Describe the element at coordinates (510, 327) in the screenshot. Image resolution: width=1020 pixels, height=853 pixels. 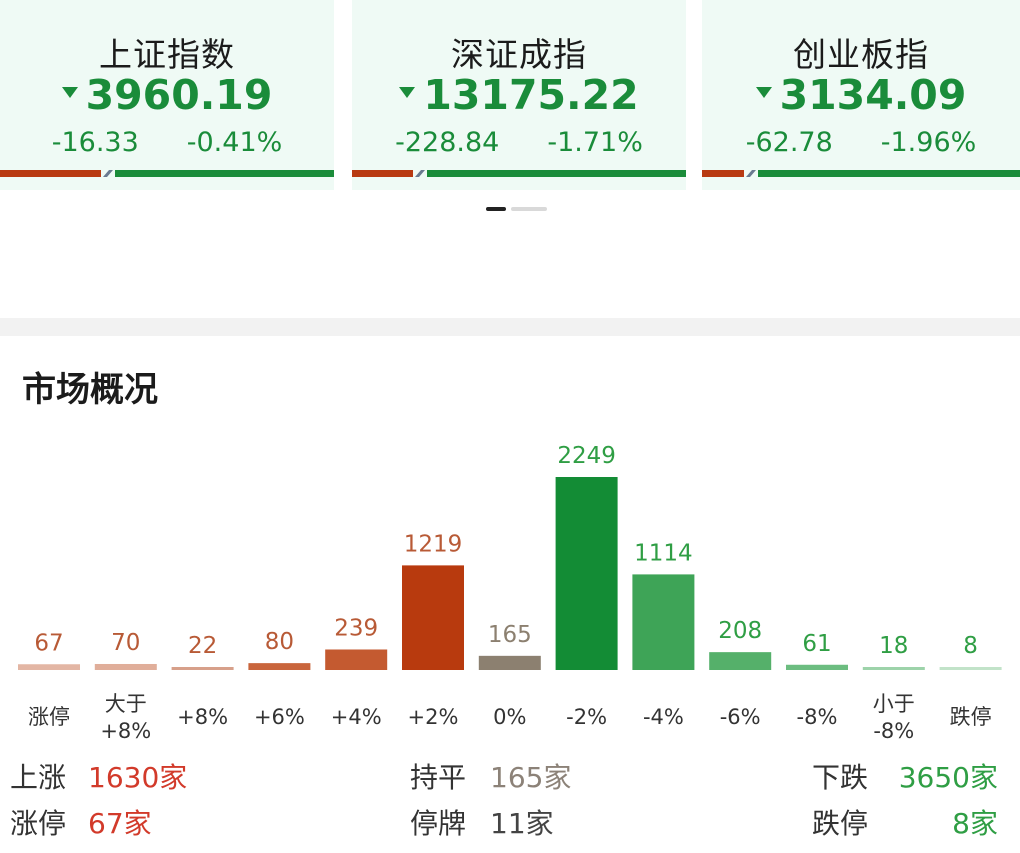
I see `section-divider` at that location.